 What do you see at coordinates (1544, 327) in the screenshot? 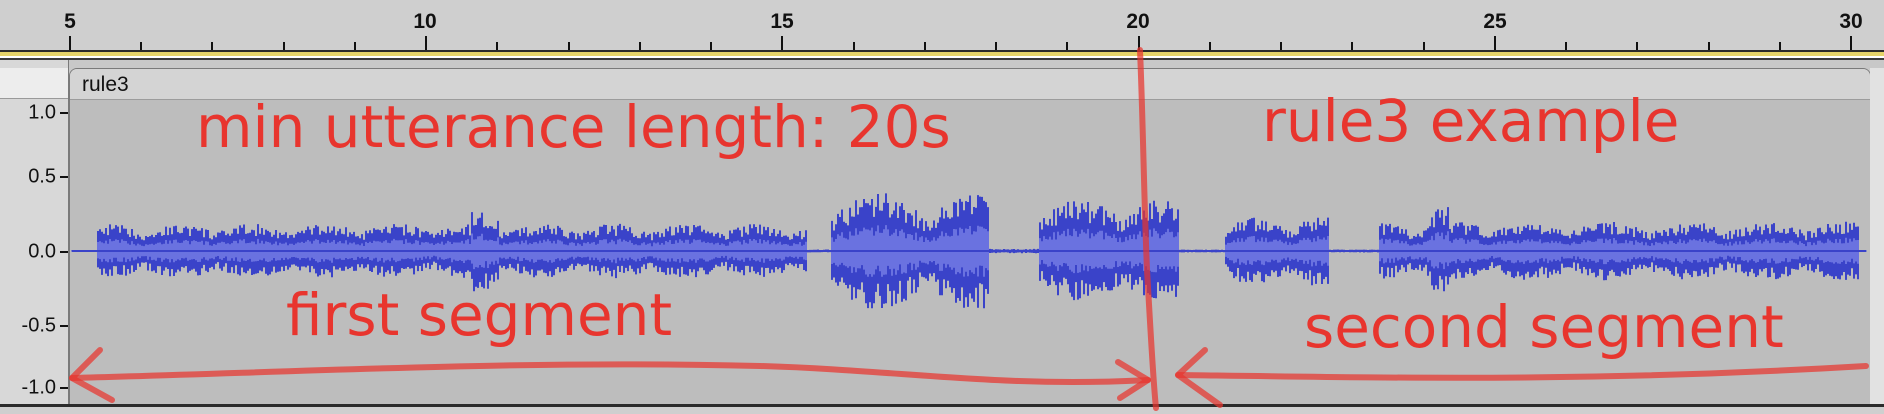
I see `annotation-second-segment: second segment` at bounding box center [1544, 327].